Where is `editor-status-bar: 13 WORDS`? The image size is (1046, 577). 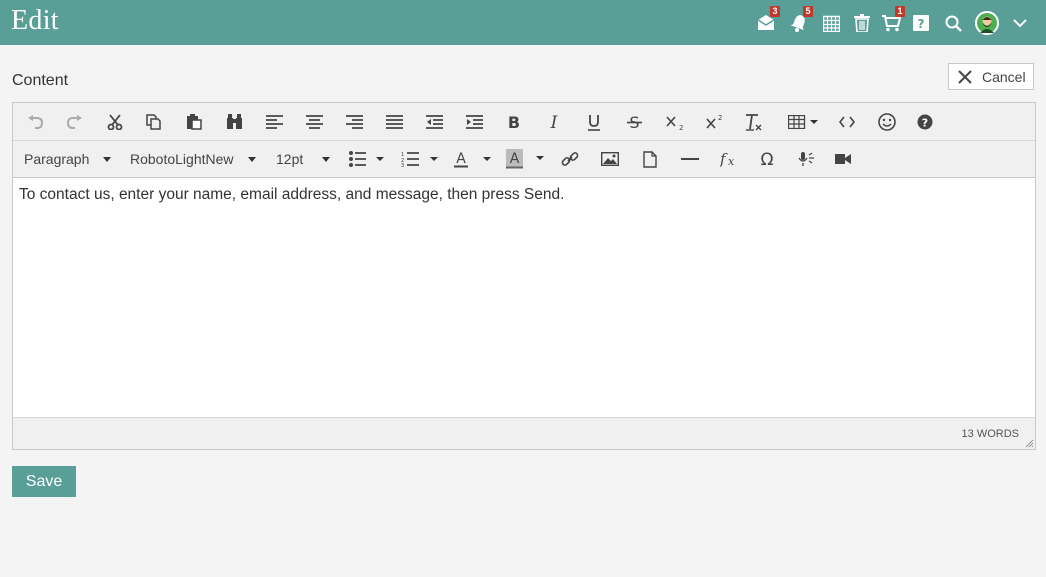
editor-status-bar: 13 WORDS is located at coordinates (524, 433).